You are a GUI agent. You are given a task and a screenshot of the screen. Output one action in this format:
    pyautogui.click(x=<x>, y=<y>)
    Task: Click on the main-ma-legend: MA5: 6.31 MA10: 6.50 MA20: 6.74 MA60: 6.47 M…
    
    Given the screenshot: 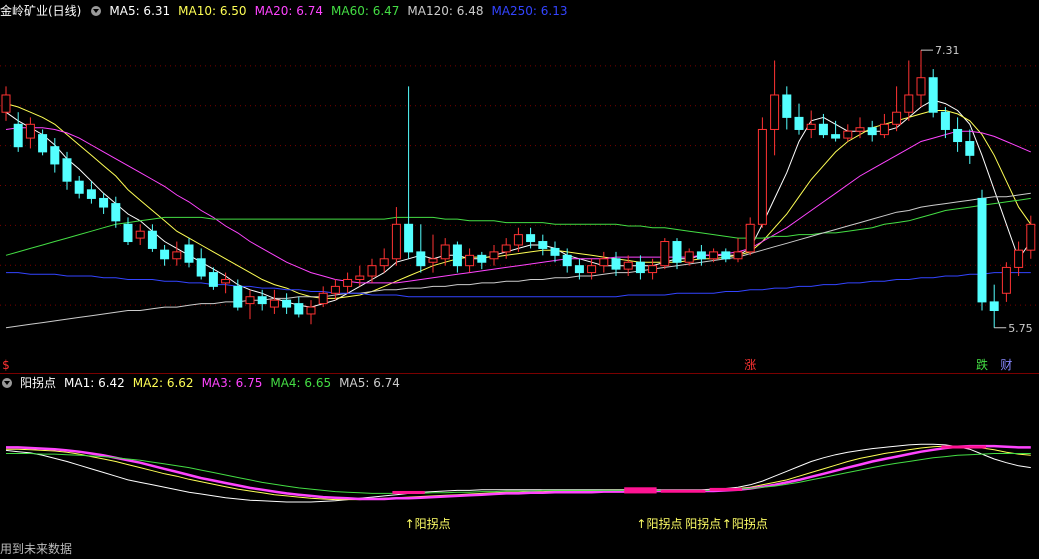 What is the action you would take?
    pyautogui.click(x=342, y=11)
    